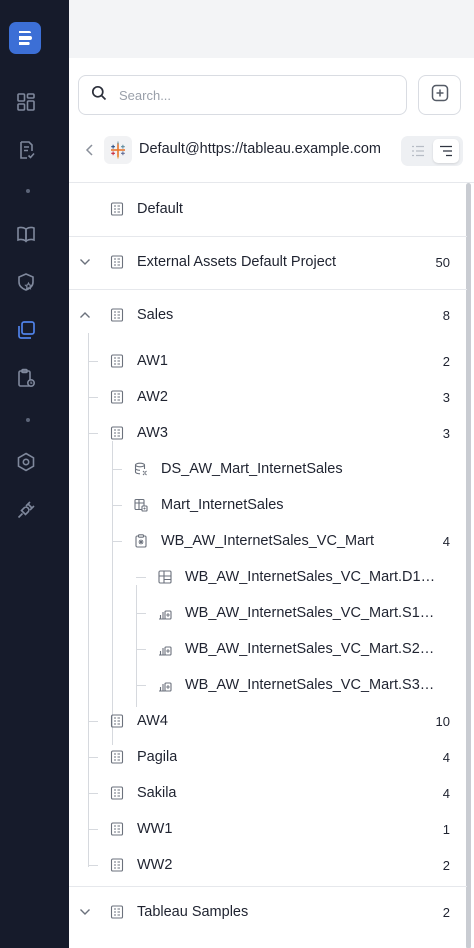 This screenshot has width=474, height=948. I want to click on tree-row: DS_AW_Mart_InternetSales, so click(269, 469).